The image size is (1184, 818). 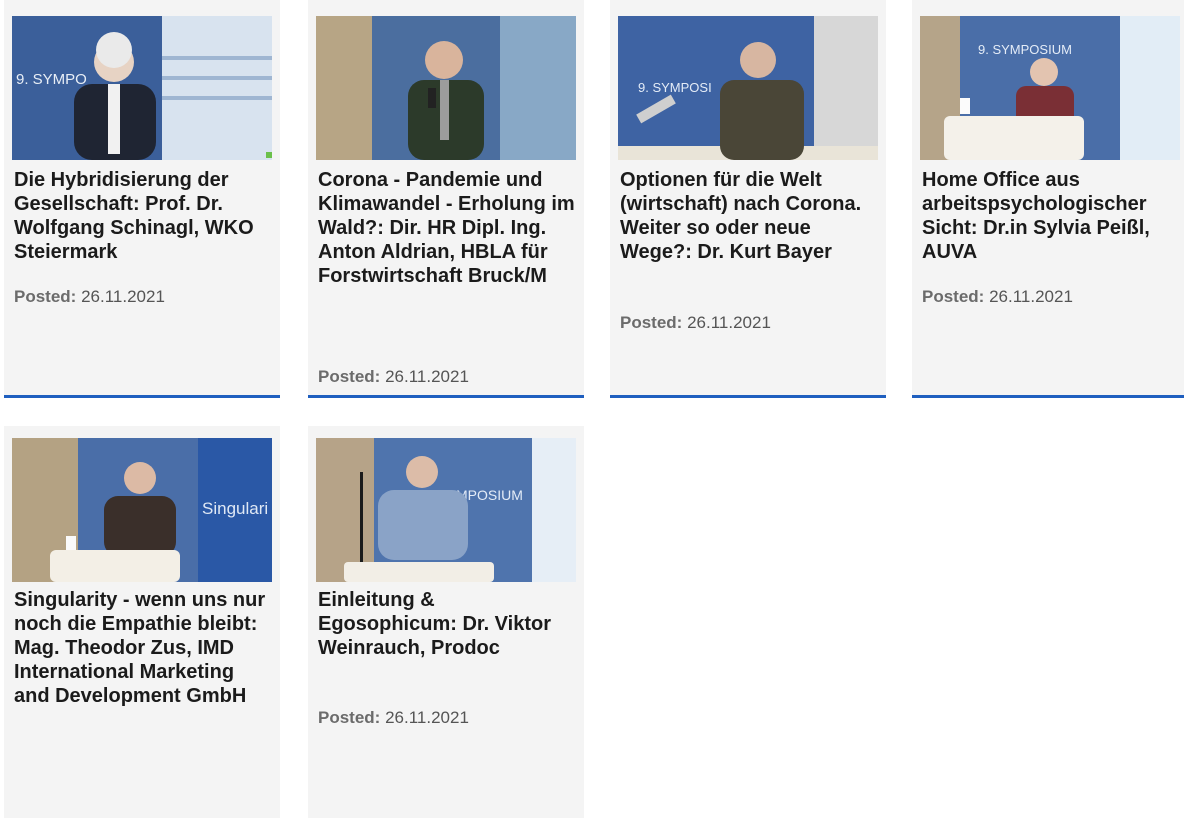 What do you see at coordinates (1025, 49) in the screenshot?
I see `svg-text: 9. SYMPOSIUM` at bounding box center [1025, 49].